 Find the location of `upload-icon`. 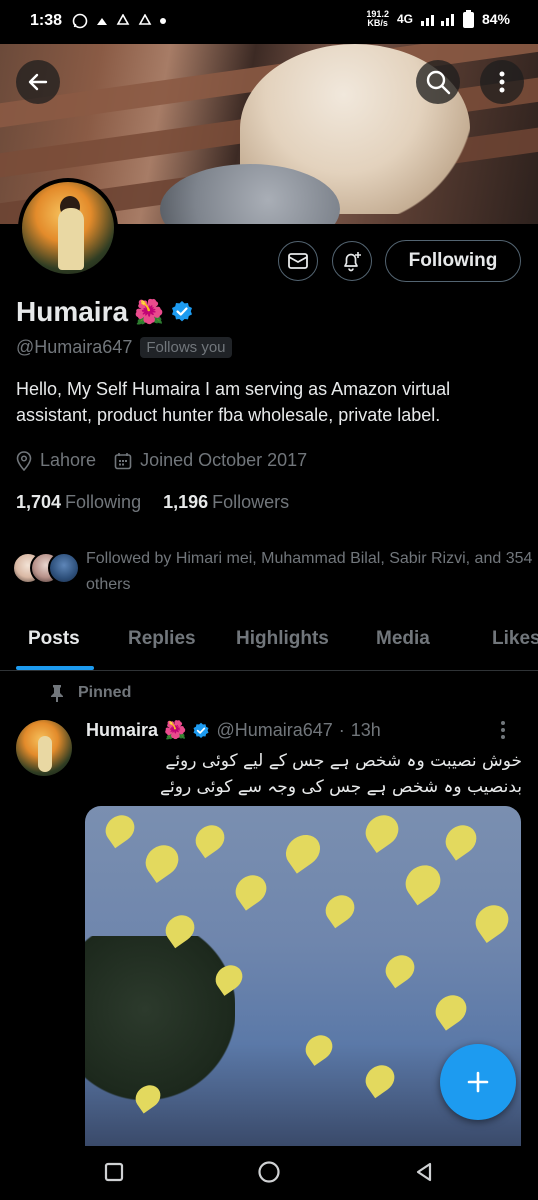

upload-icon is located at coordinates (102, 21).